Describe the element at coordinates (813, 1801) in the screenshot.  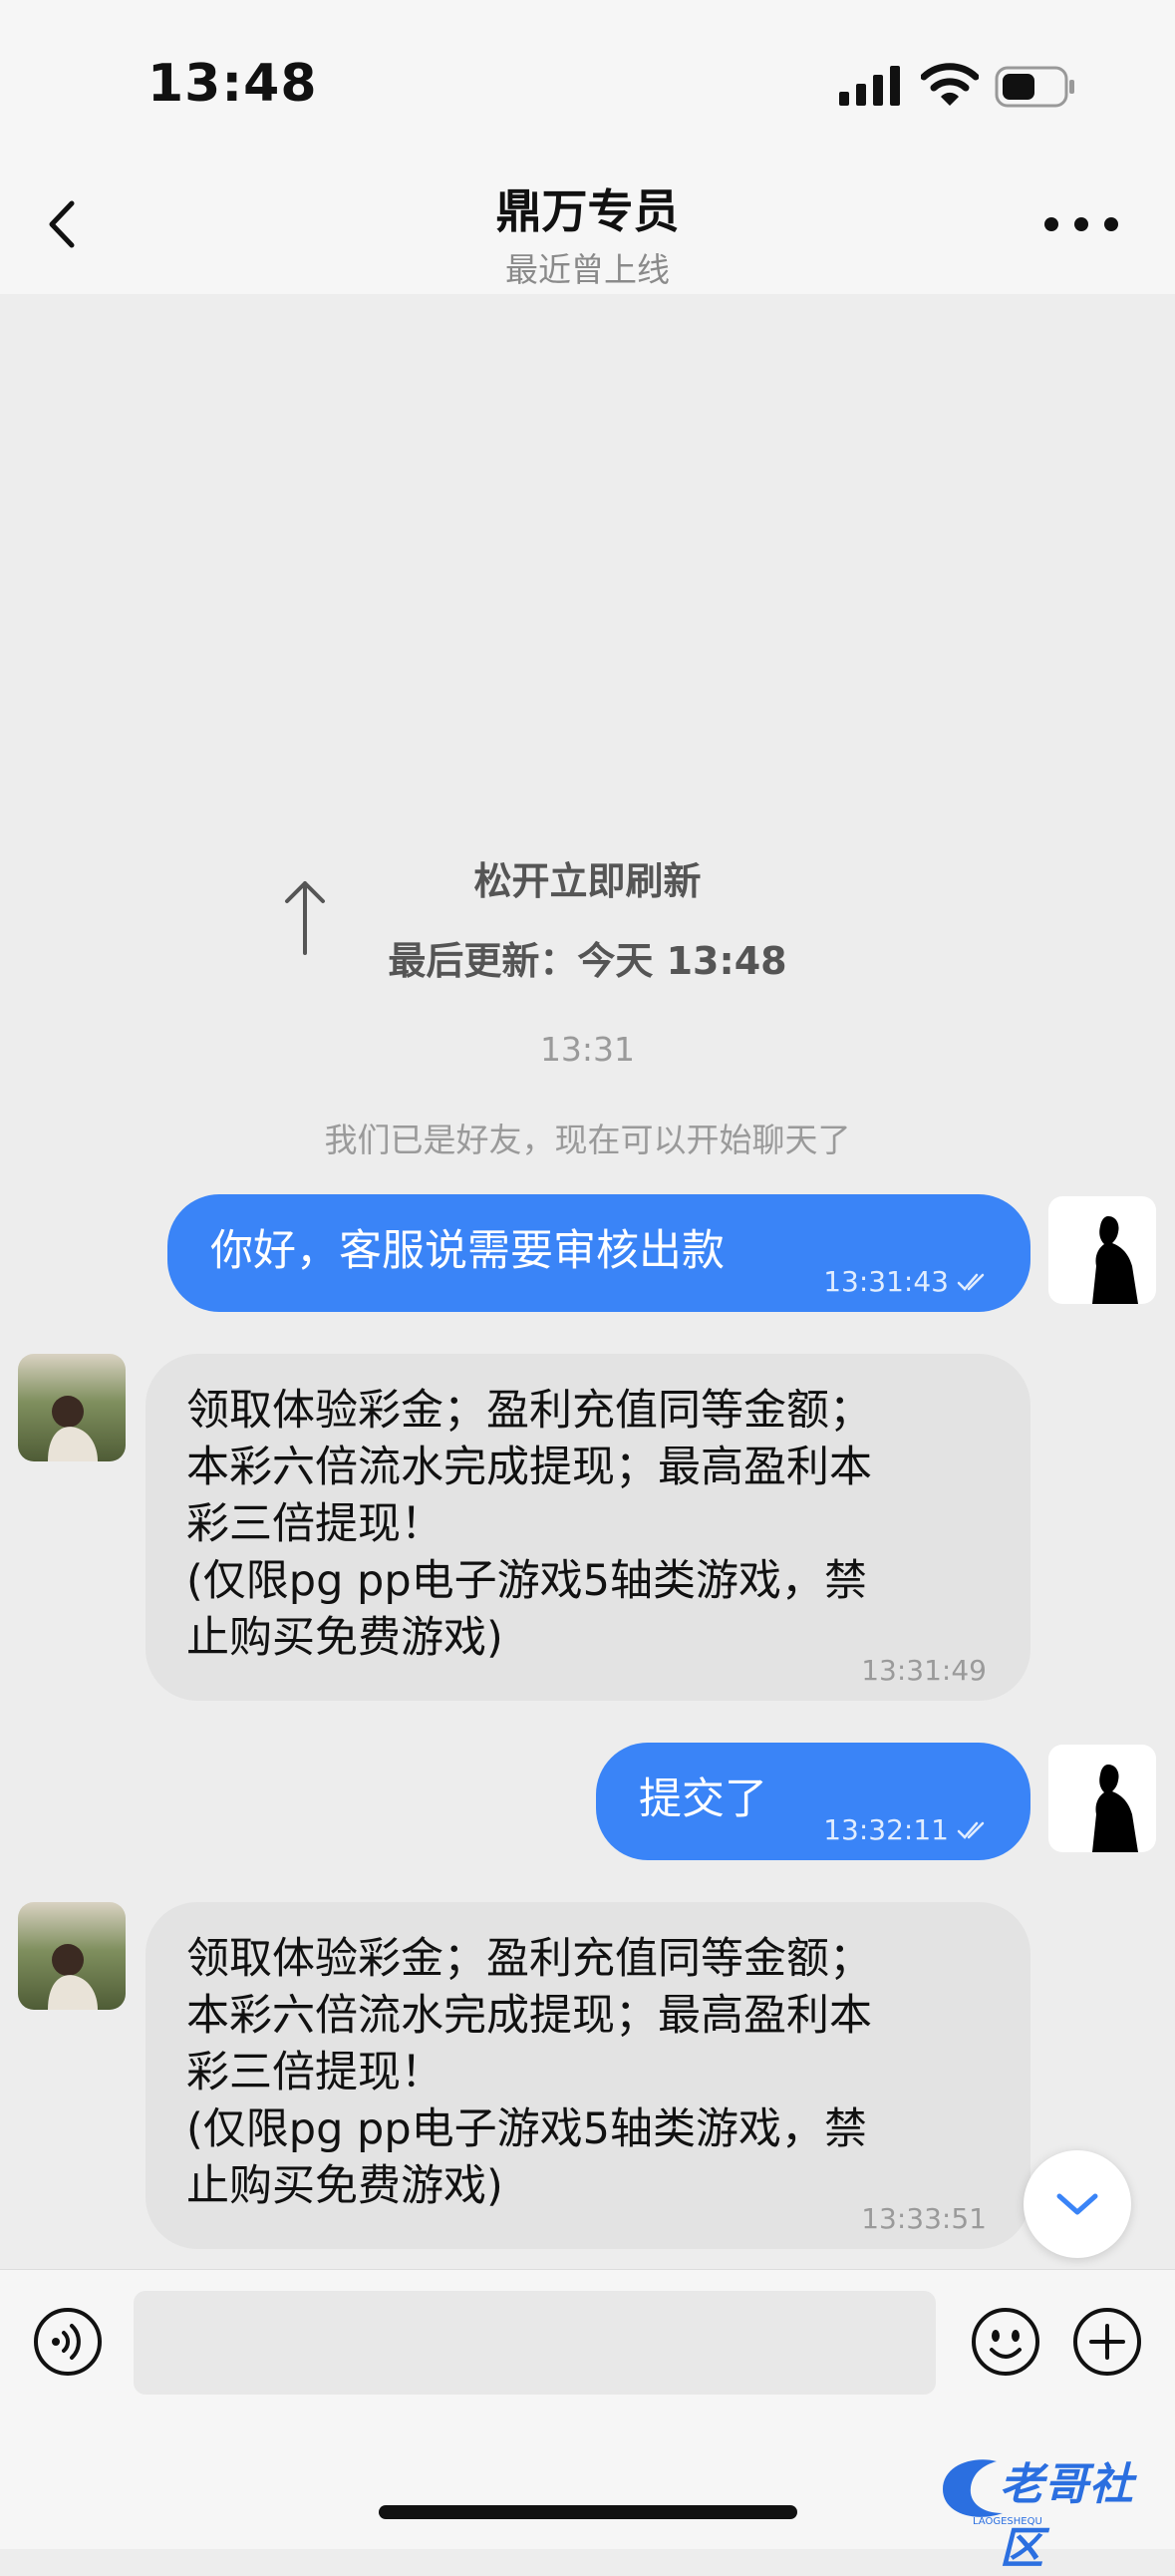
I see `message-bubble-outgoing: 提交了 13:32:11` at that location.